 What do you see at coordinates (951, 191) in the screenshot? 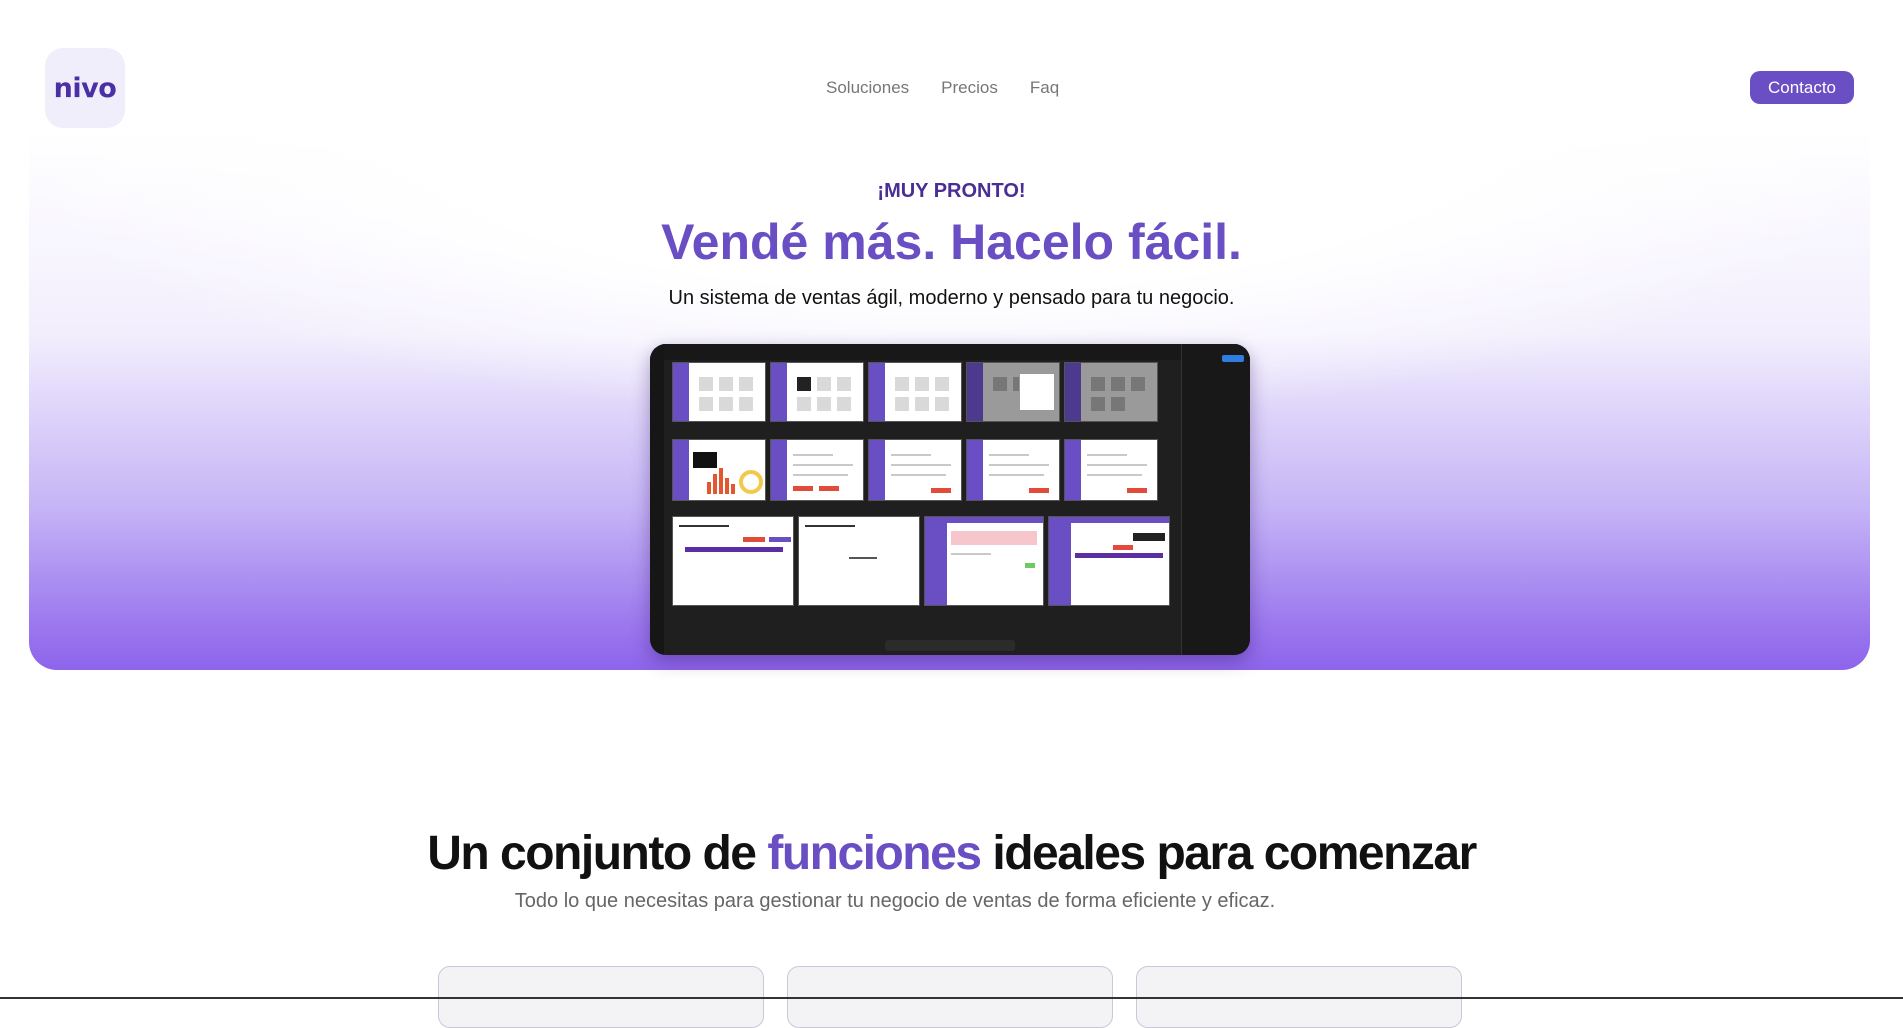
I see `coming-soon-badge: ¡MUY PRONTO!` at bounding box center [951, 191].